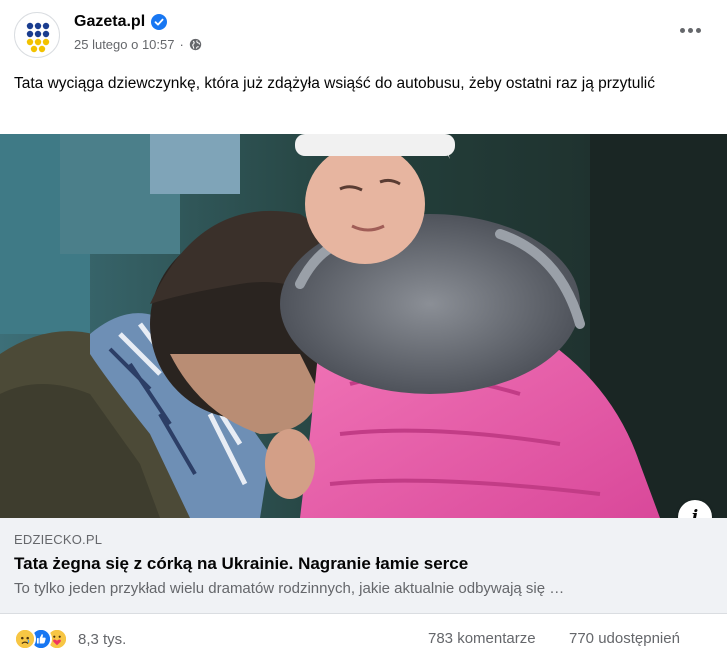 The image size is (727, 662). Describe the element at coordinates (58, 539) in the screenshot. I see `link-domain: EDZIECKO.PL` at that location.